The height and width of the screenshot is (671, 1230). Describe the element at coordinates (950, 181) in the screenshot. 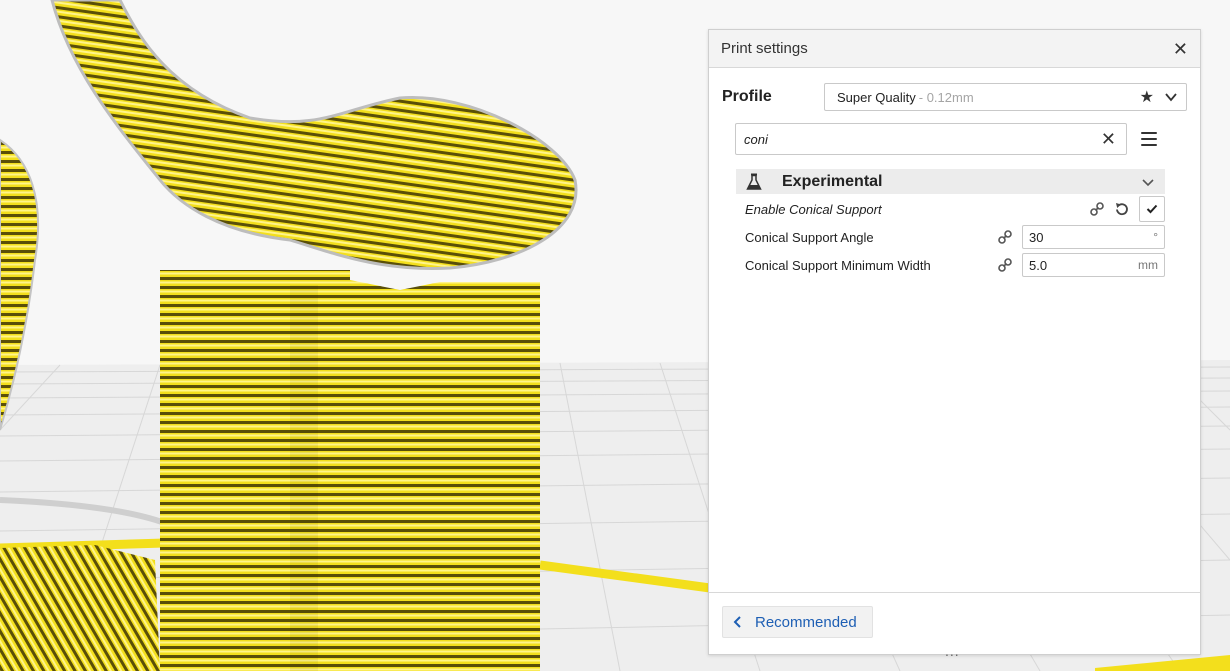

I see `category-experimental: Experimental` at that location.